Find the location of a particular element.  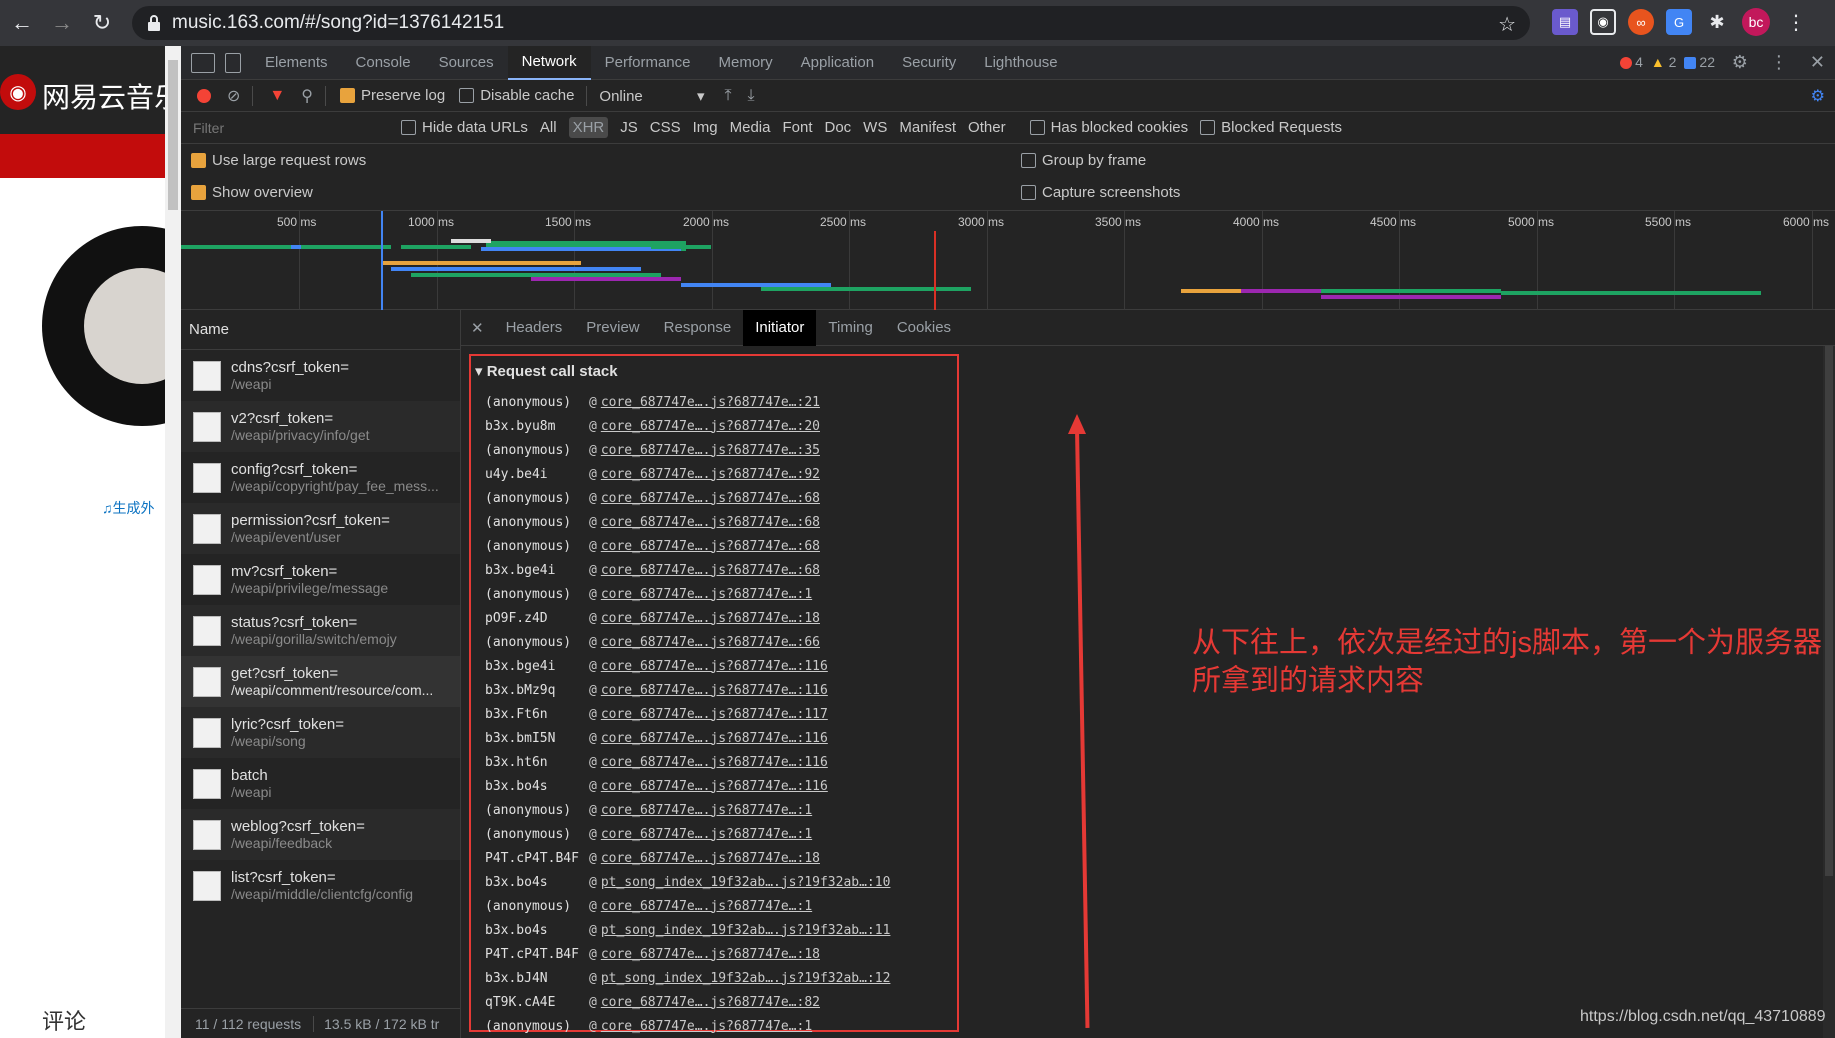

has-blocked-cookies-checkbox: Has blocked cookies is located at coordinates (1108, 127).